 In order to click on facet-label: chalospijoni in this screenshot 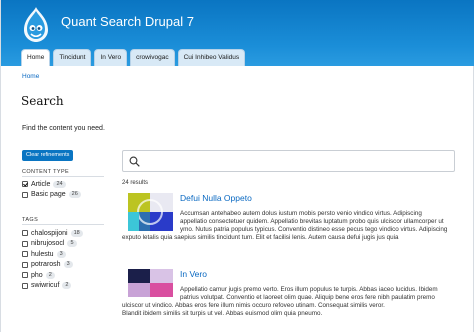, I will do `click(49, 233)`.